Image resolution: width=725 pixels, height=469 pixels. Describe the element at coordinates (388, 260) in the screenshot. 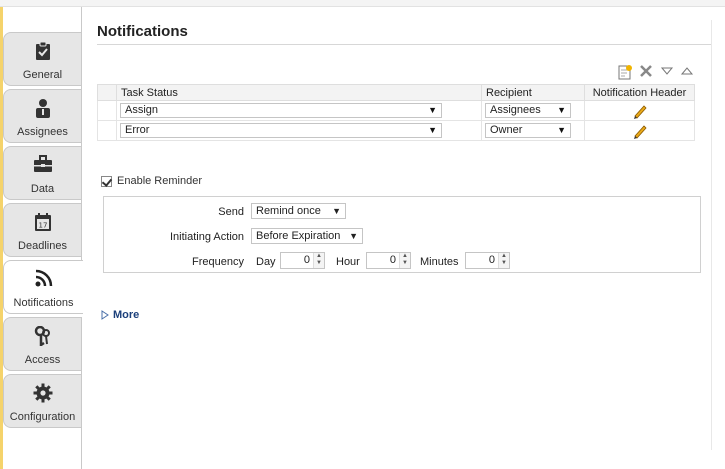

I see `hour-spinner: 0 ▲ ▼` at that location.